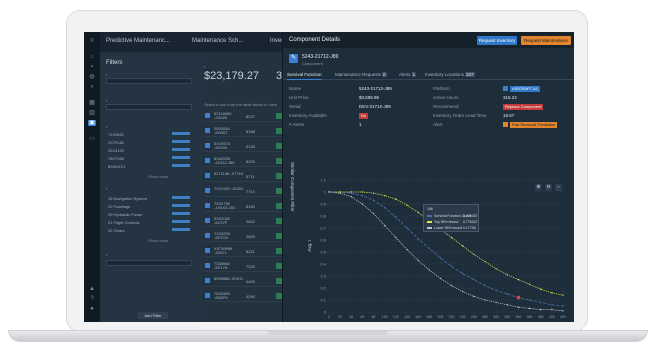 The image size is (656, 348). I want to click on side-tab-label: Similar Component Filter, so click(292, 187).